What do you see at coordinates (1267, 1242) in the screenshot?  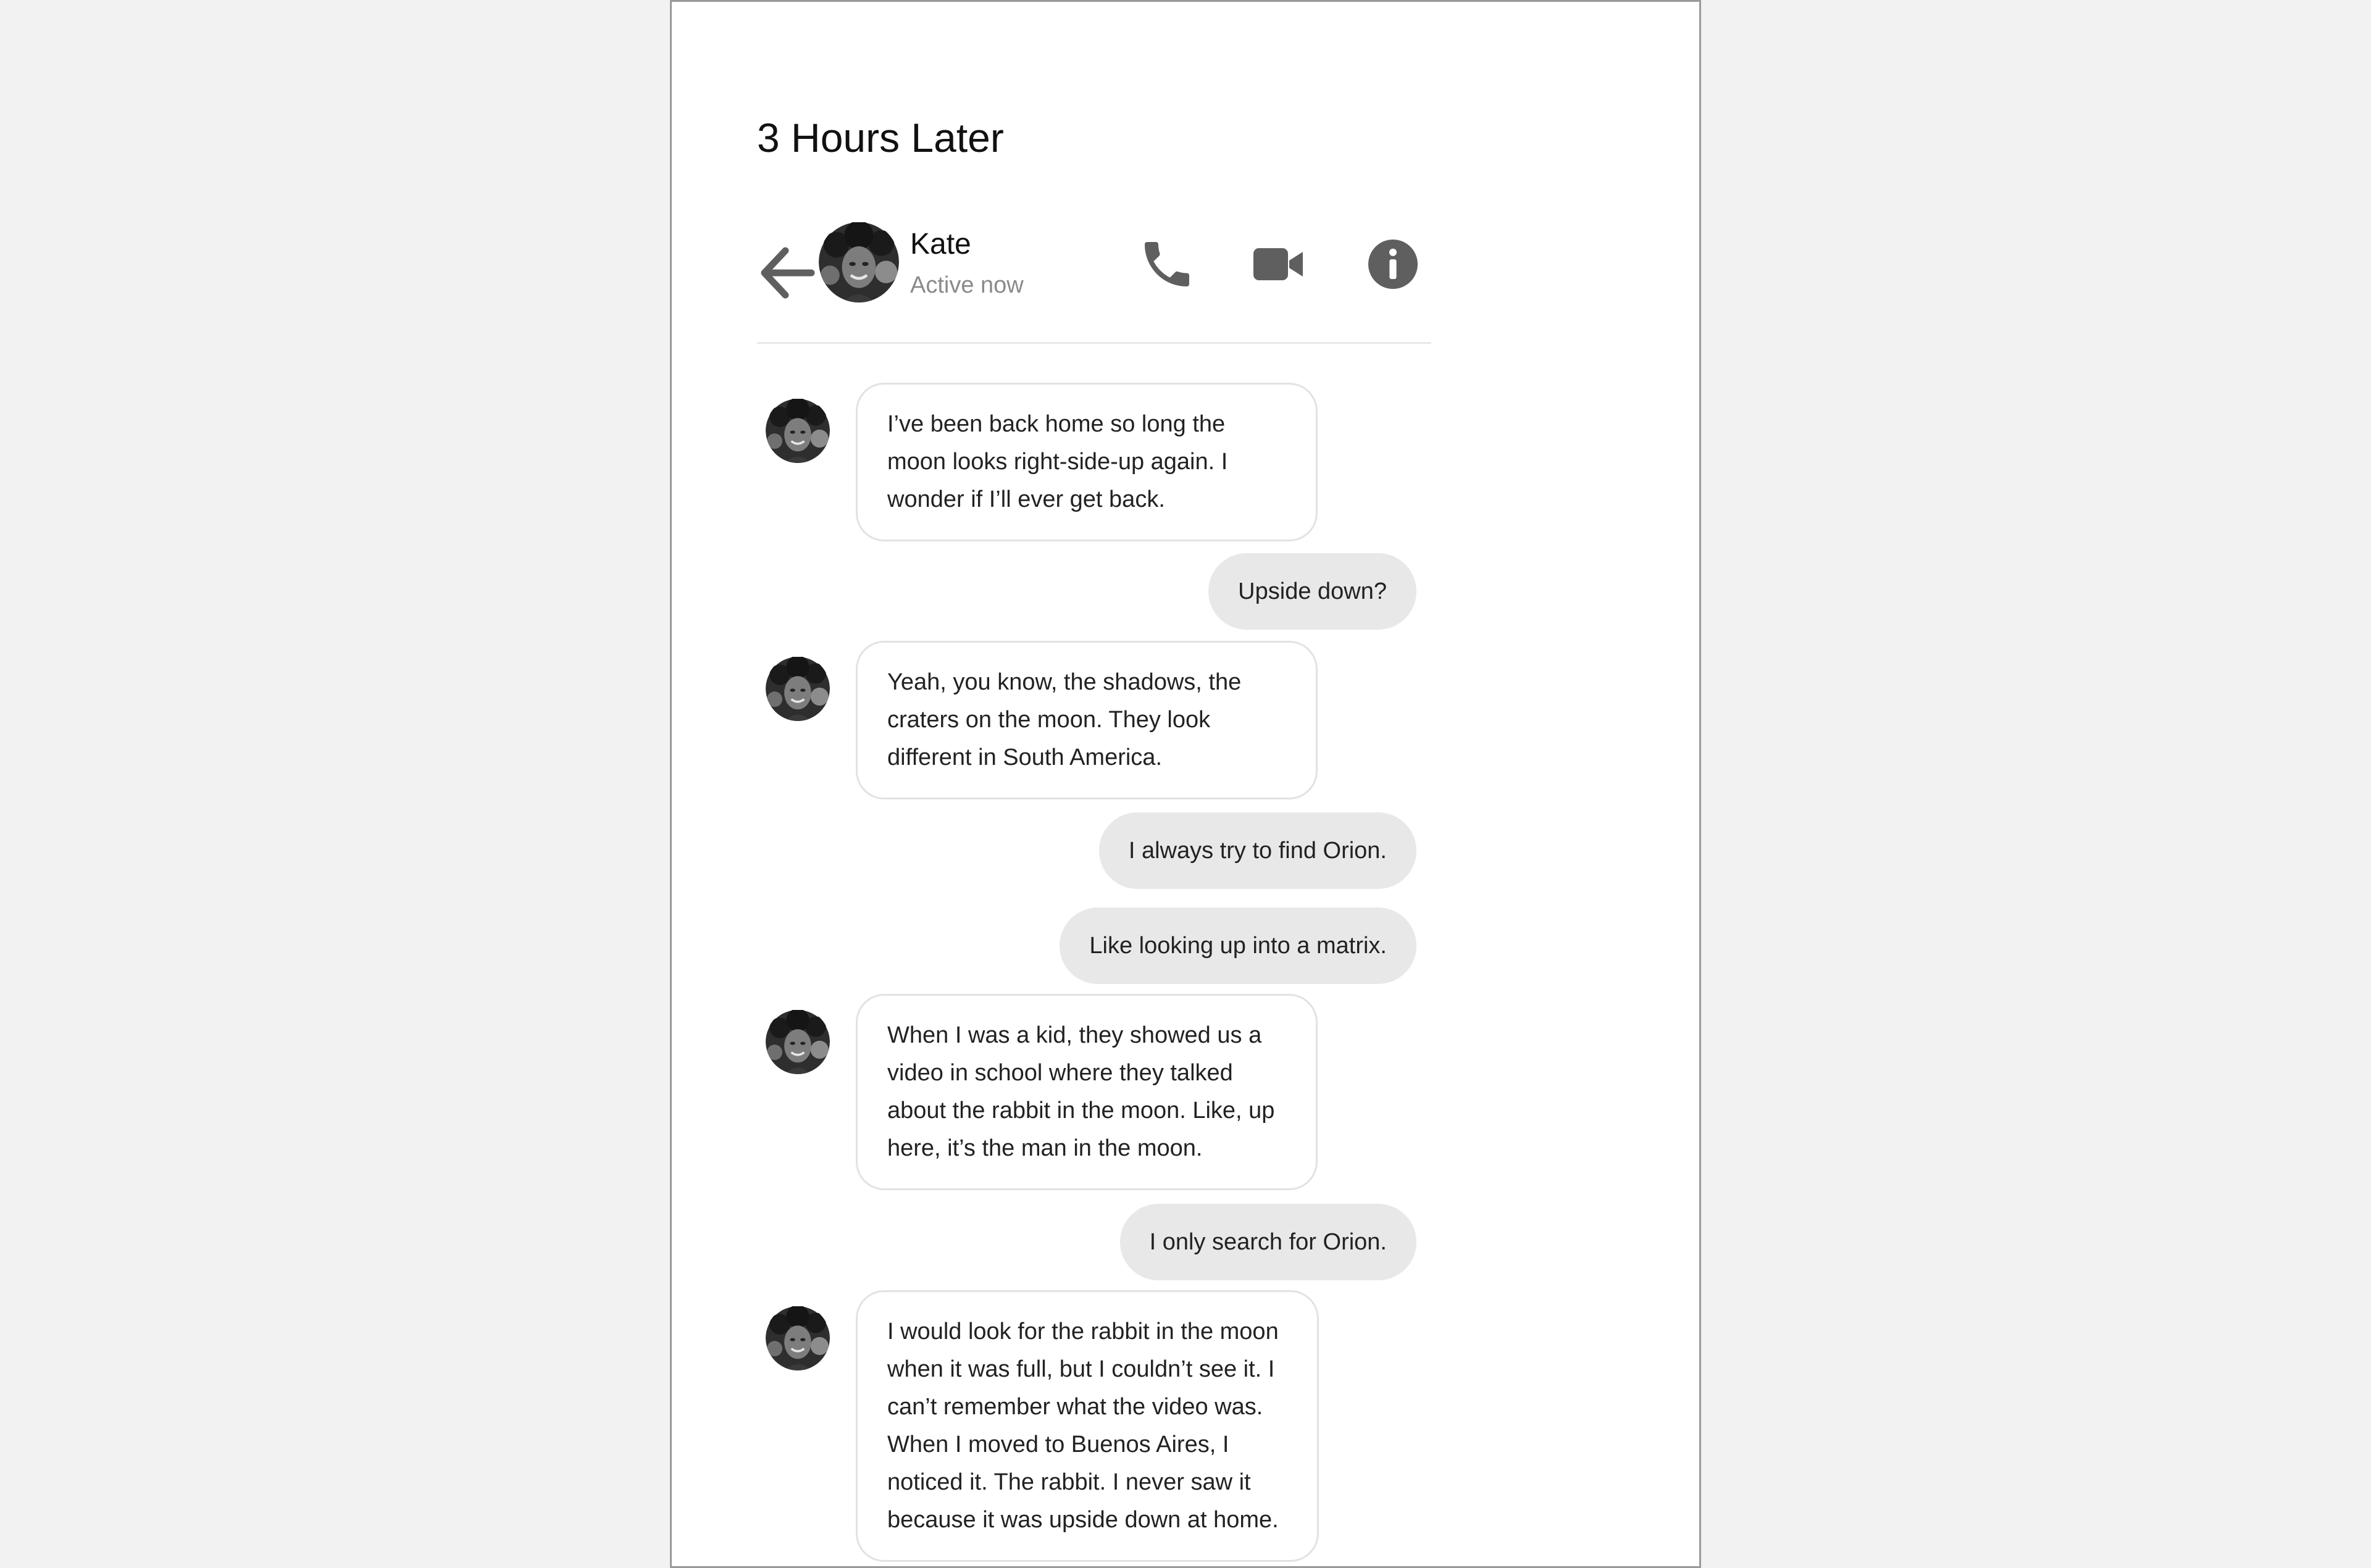 I see `message-bubble: I only search for Orion.` at bounding box center [1267, 1242].